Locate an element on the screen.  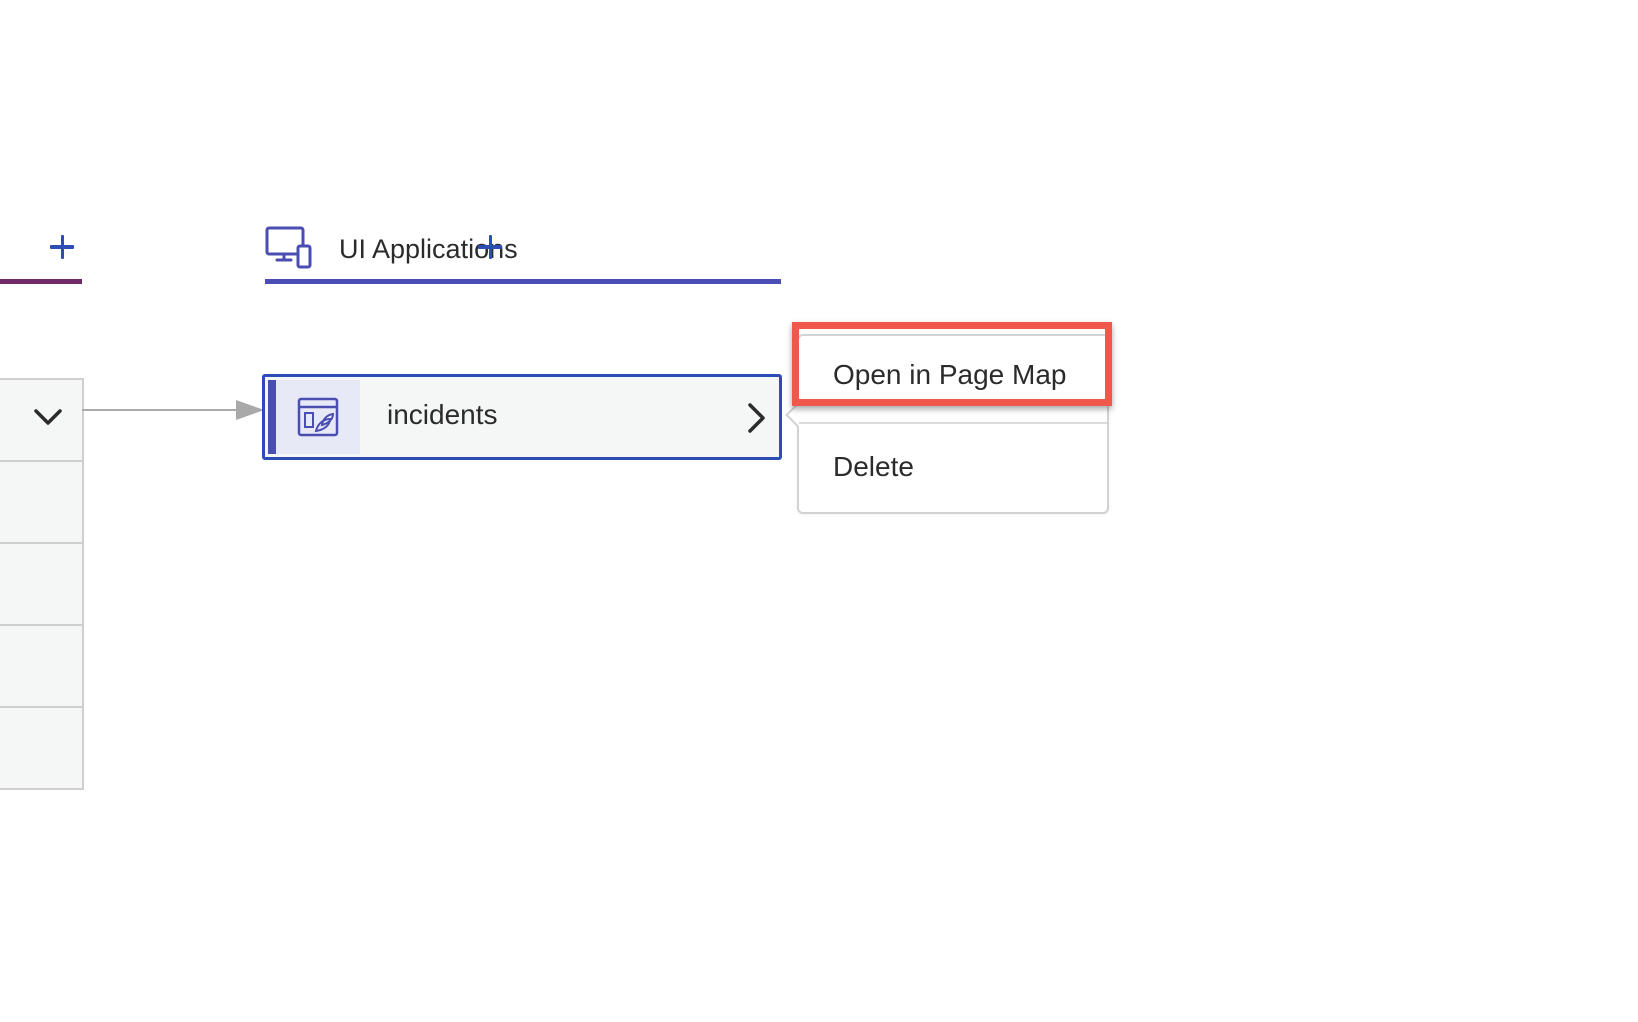
previous-column-list is located at coordinates (42, 584).